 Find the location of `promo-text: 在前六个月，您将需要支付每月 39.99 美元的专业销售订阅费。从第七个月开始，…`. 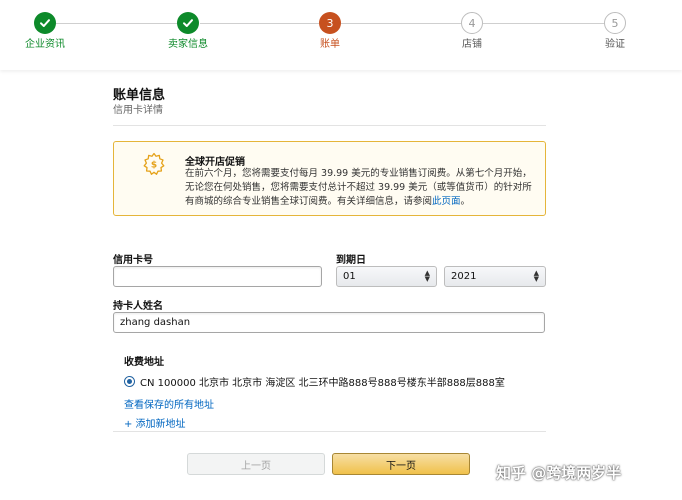

promo-text: 在前六个月，您将需要支付每月 39.99 美元的专业销售订阅费。从第七个月开始，… is located at coordinates (360, 188).